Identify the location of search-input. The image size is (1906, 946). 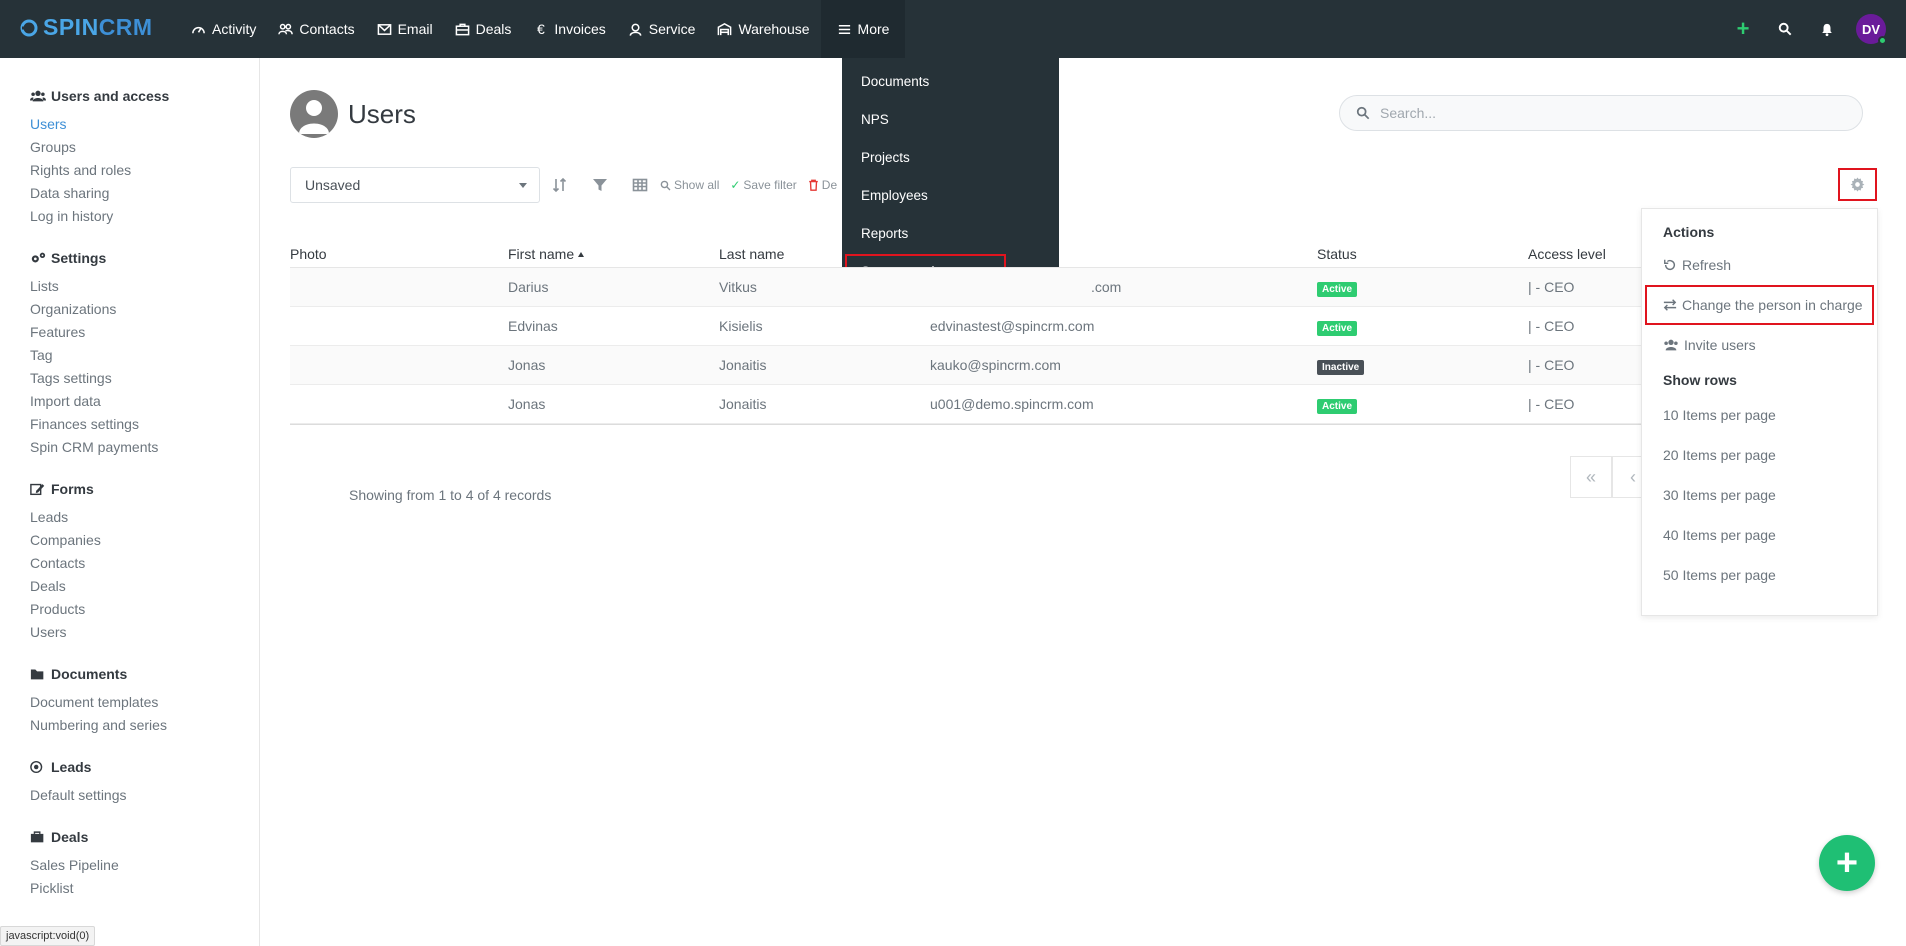
(1610, 113).